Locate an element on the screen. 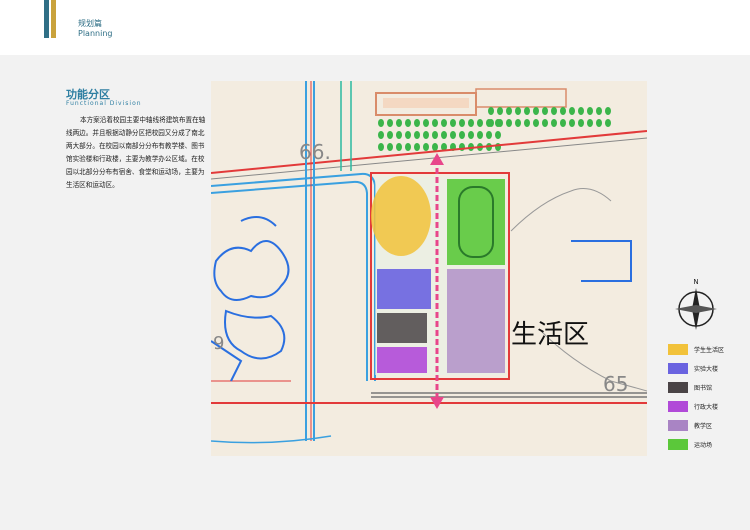 This screenshot has height=530, width=750. legend-item: 图书馆 is located at coordinates (708, 388).